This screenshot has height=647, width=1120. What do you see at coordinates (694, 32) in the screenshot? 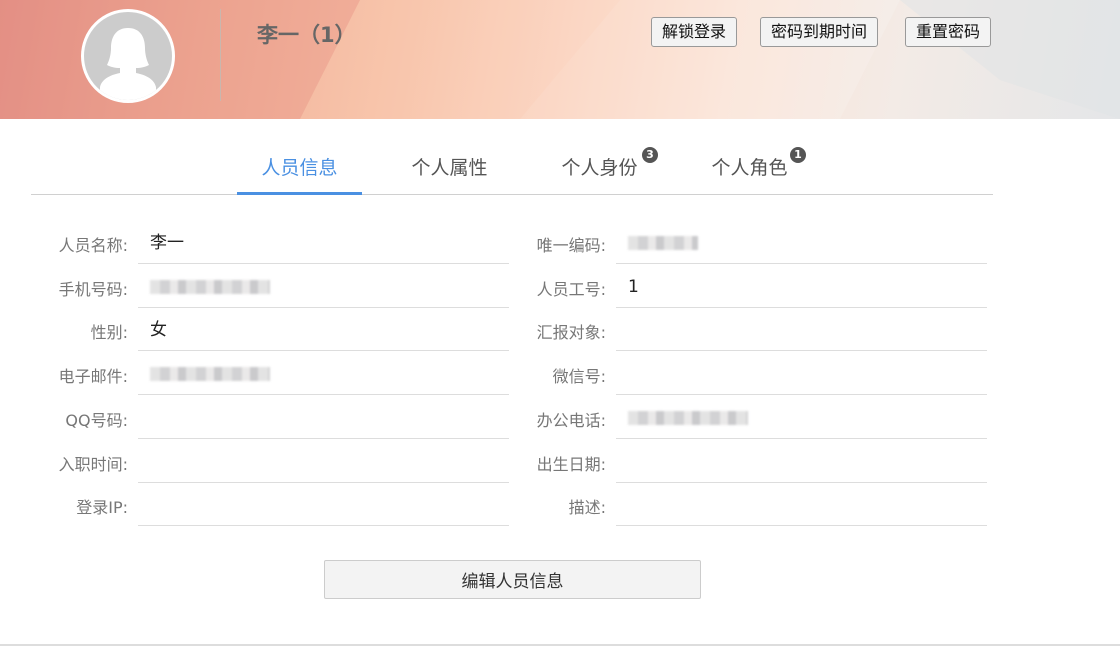
I see `unlock-login-button: 解锁登录` at bounding box center [694, 32].